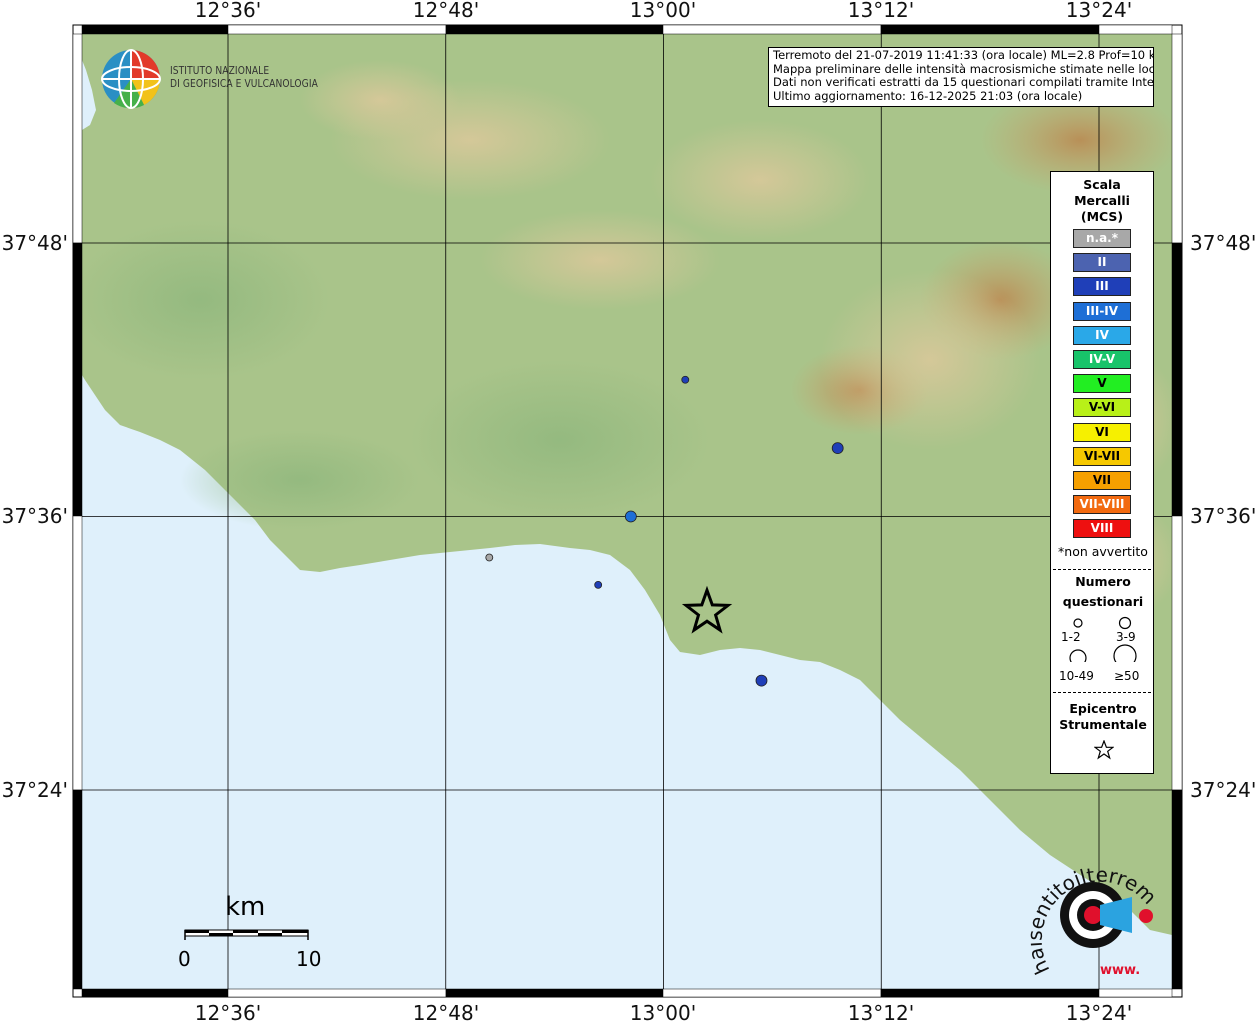  I want to click on watermark-text: haisentitoilterremoto.it www., so click(1095, 914).